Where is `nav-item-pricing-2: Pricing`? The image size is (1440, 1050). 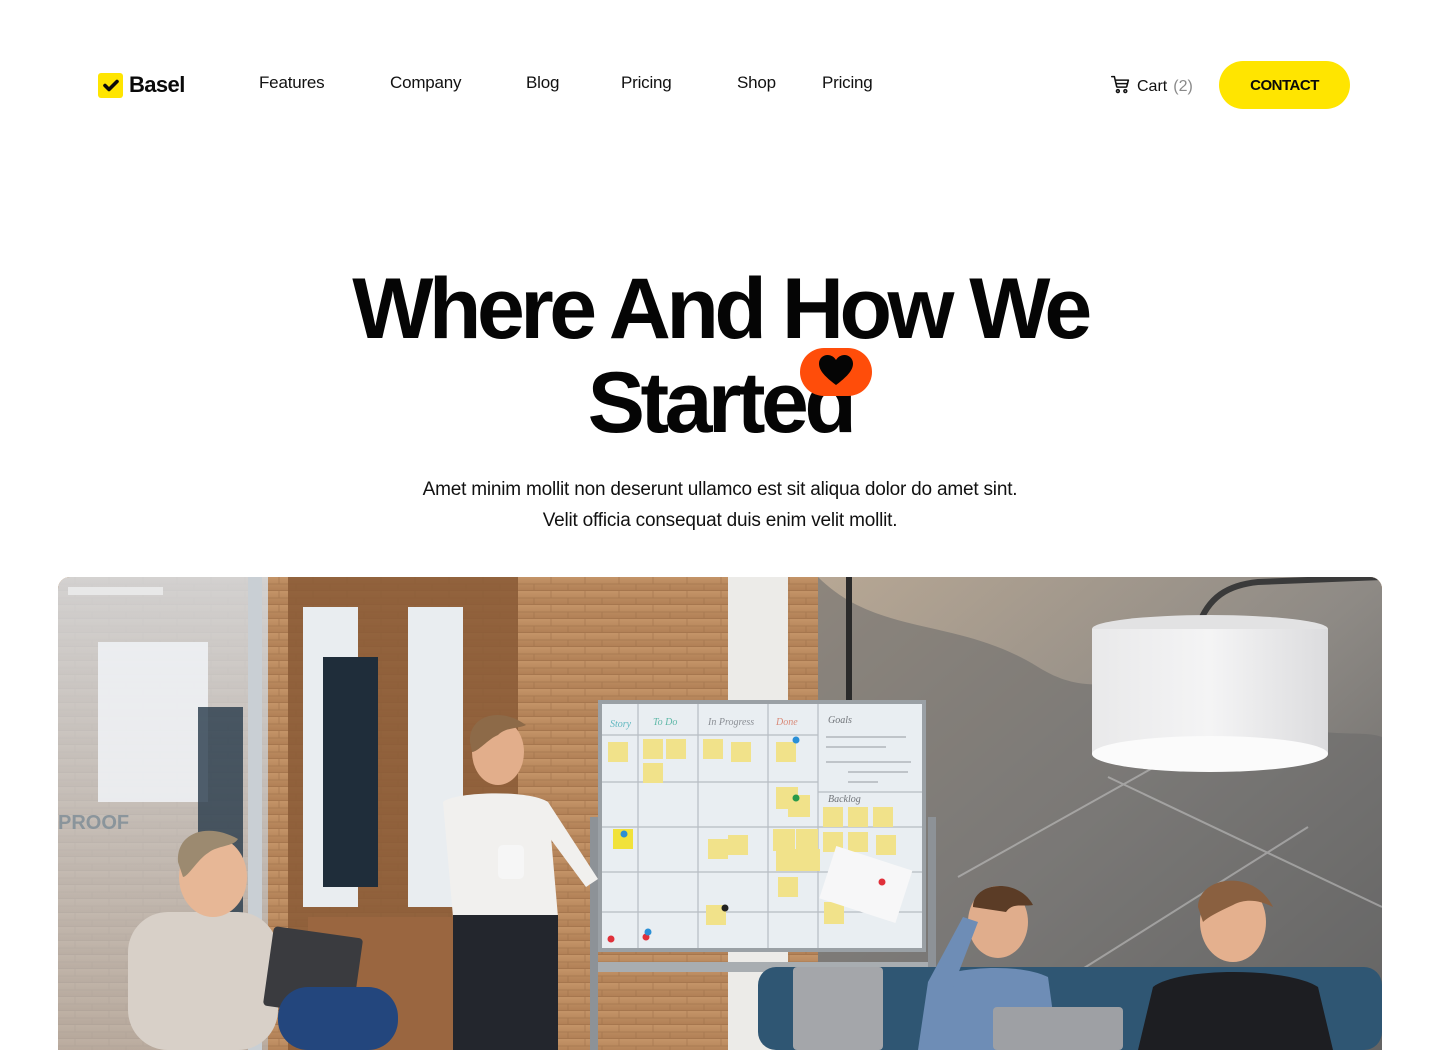
nav-item-pricing-2: Pricing is located at coordinates (847, 83).